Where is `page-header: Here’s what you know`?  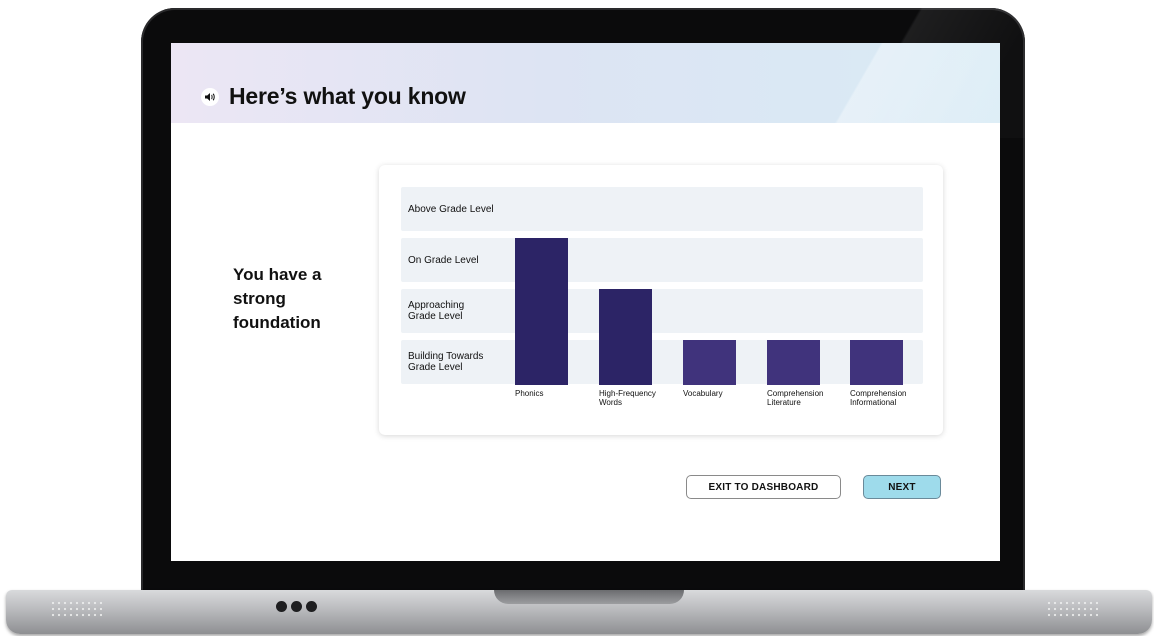 page-header: Here’s what you know is located at coordinates (585, 83).